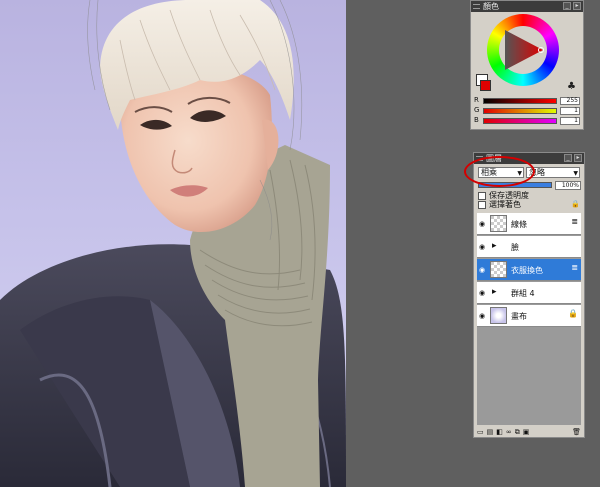 The image size is (600, 487). I want to click on merge-icon: ▣, so click(526, 432).